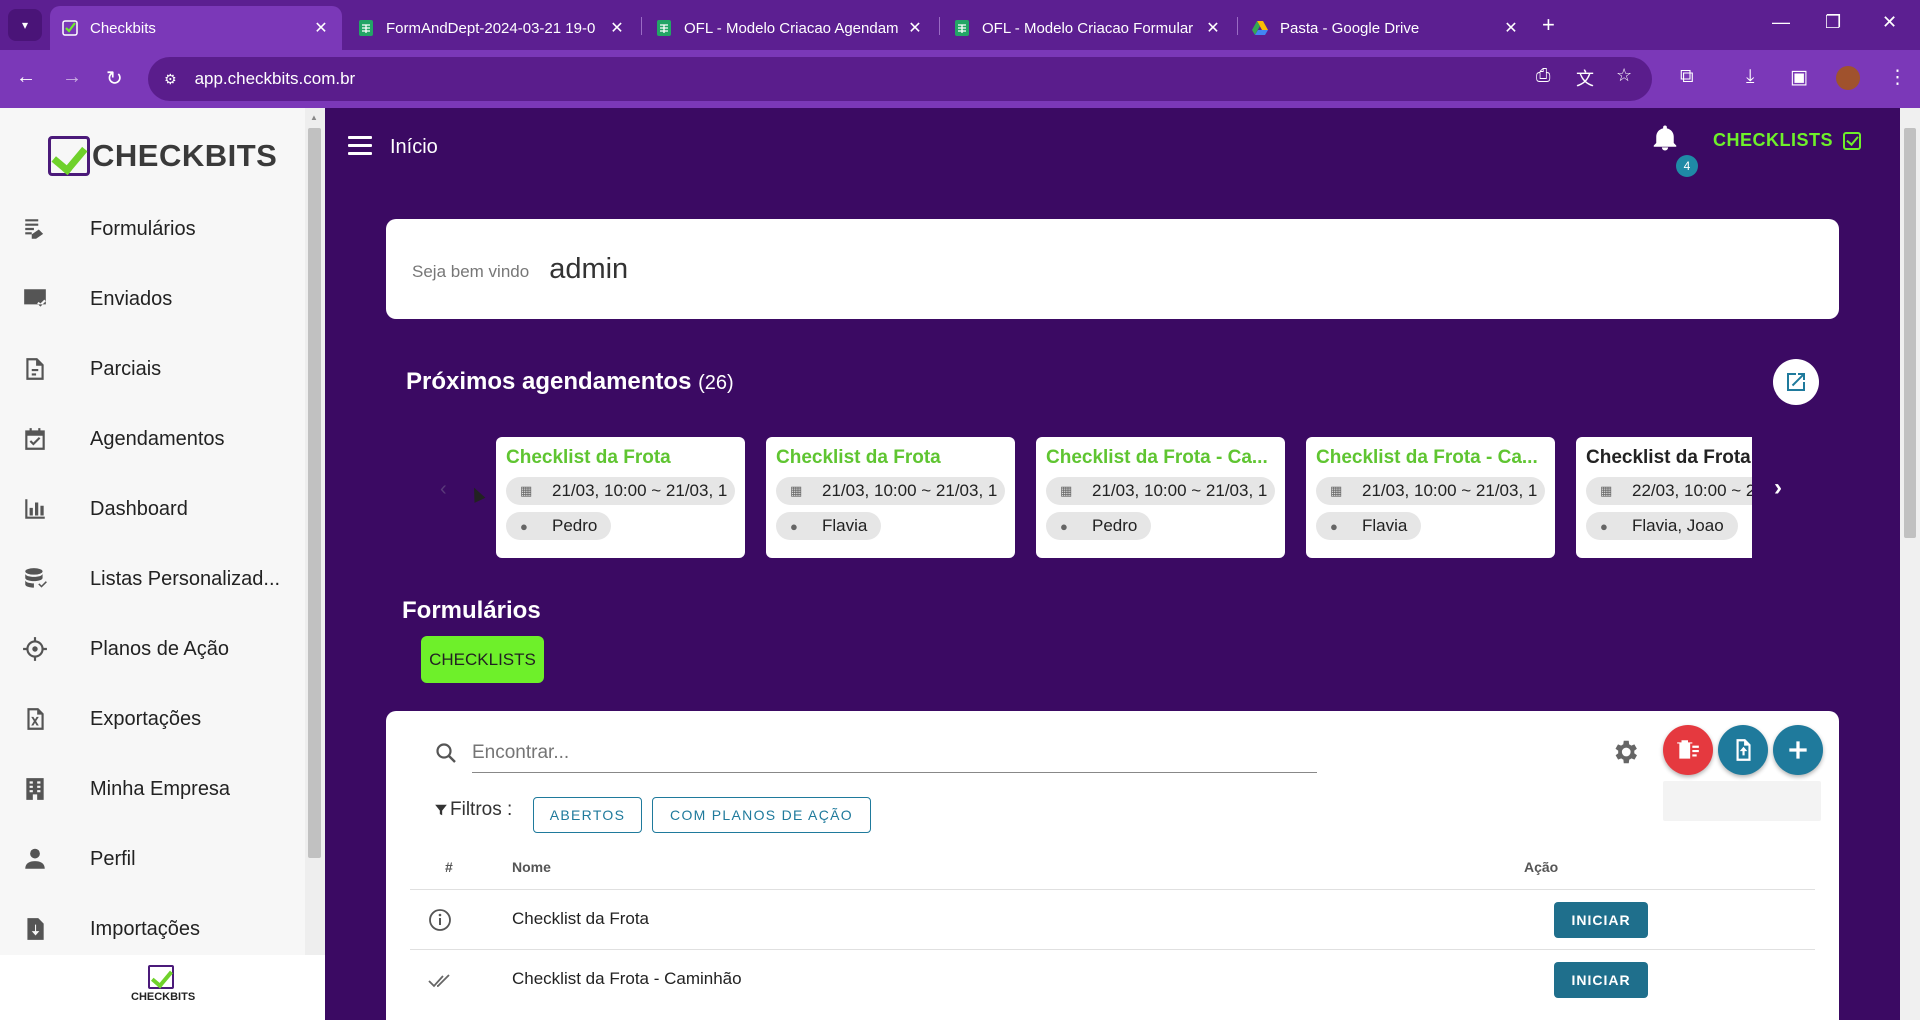 The height and width of the screenshot is (1020, 1920). I want to click on checklists-link: CHECKLISTS, so click(1787, 140).